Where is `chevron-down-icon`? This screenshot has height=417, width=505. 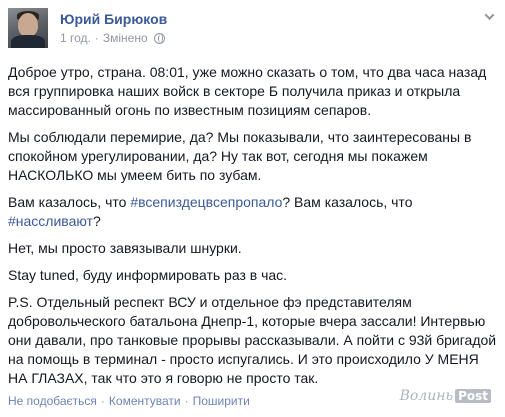 chevron-down-icon is located at coordinates (489, 16).